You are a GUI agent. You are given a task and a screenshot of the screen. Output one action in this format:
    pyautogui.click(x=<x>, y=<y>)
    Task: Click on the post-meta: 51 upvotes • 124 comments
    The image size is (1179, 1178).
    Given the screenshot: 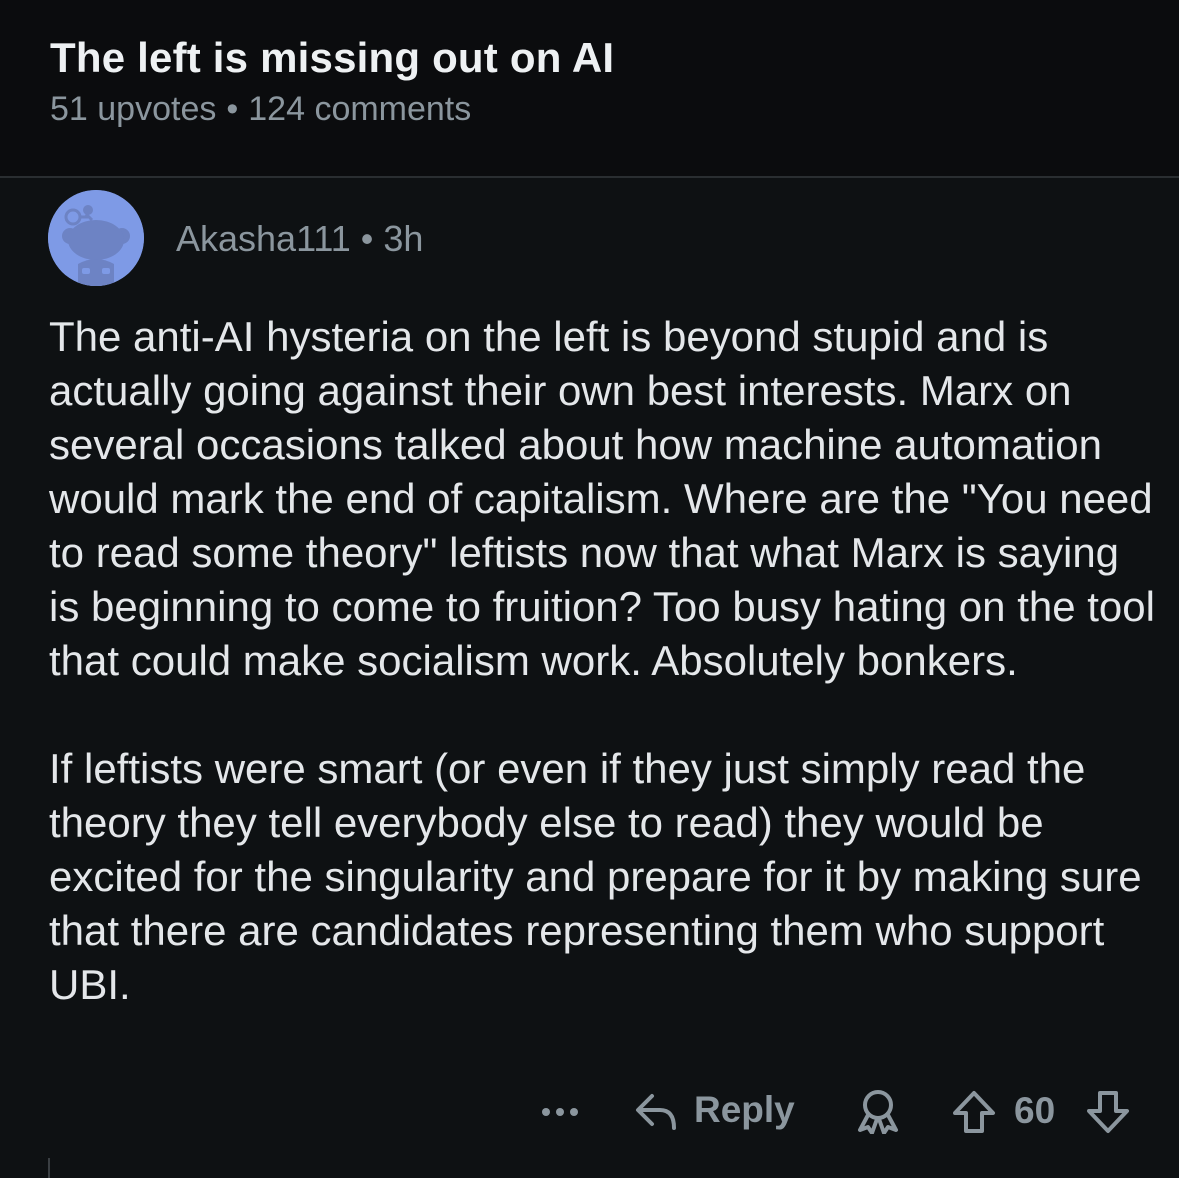 What is the action you would take?
    pyautogui.click(x=260, y=109)
    